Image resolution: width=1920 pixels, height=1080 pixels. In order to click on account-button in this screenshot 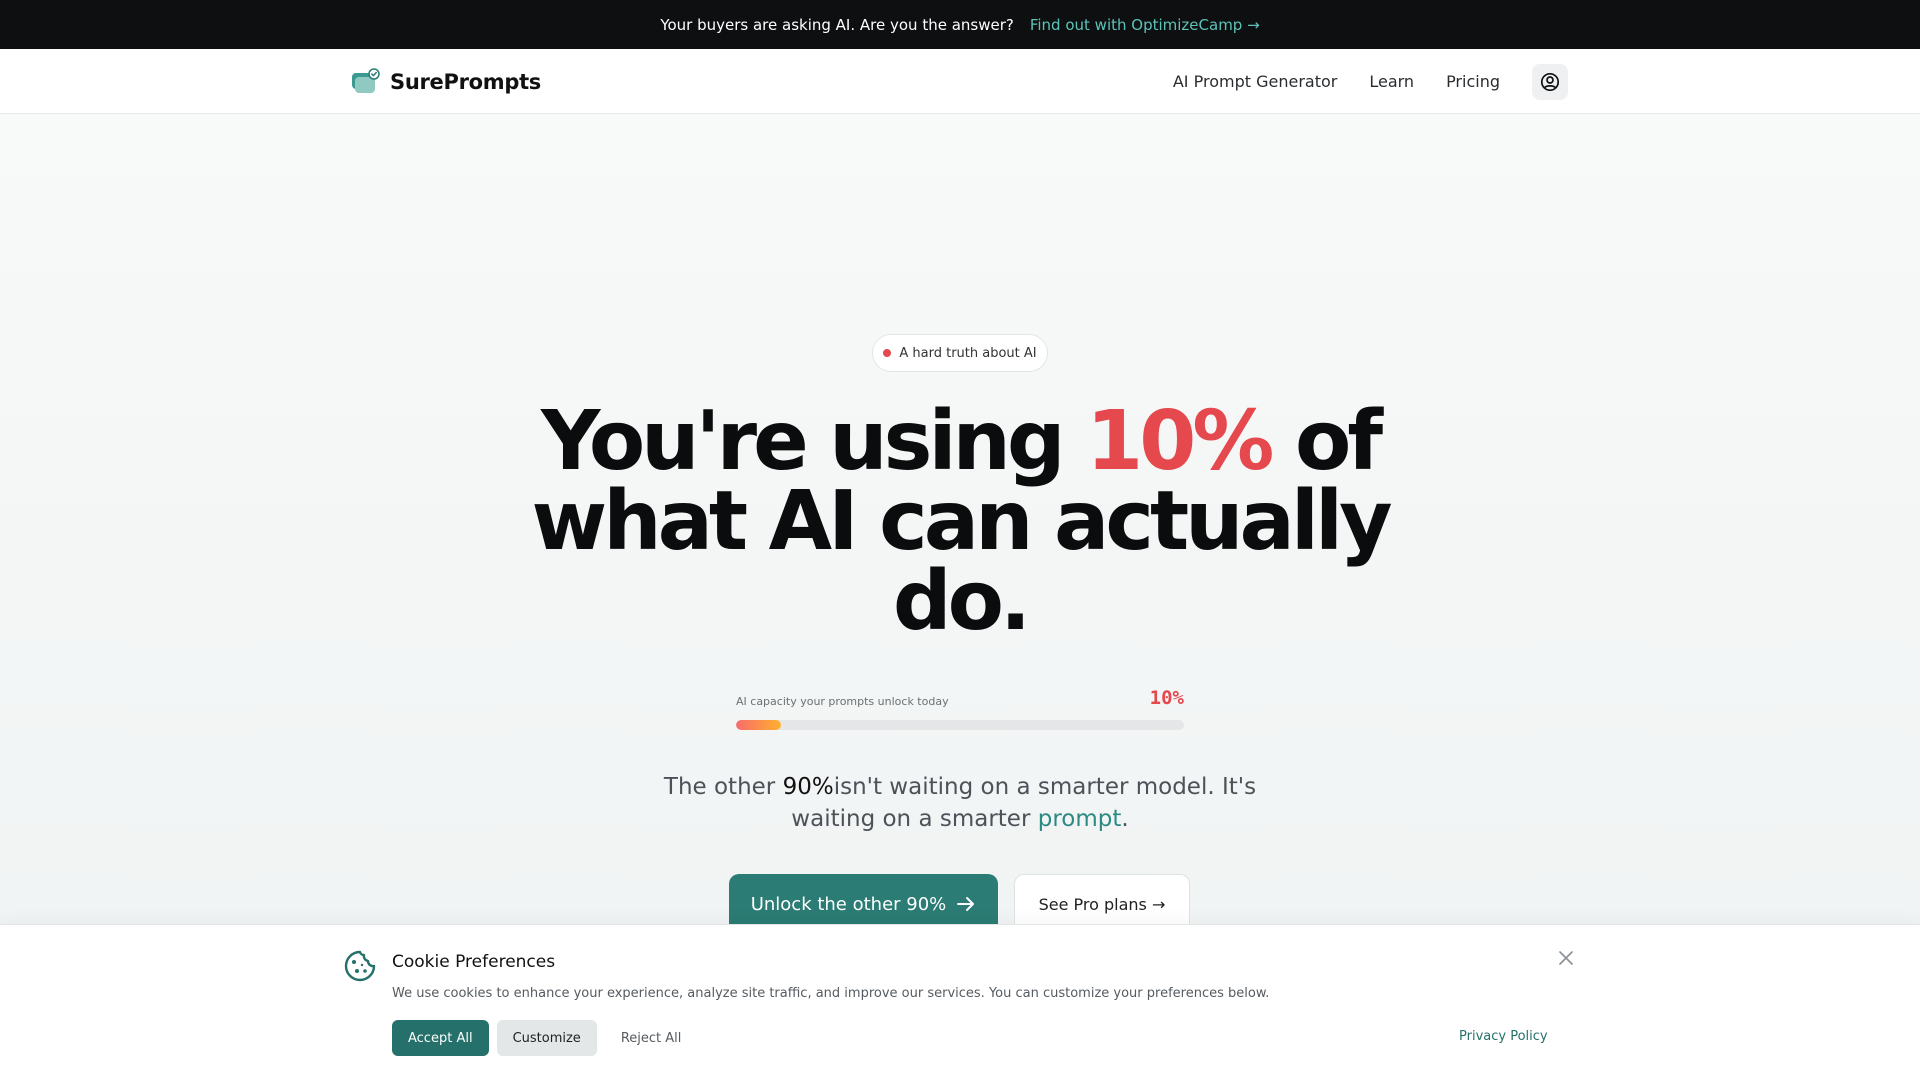, I will do `click(1550, 81)`.